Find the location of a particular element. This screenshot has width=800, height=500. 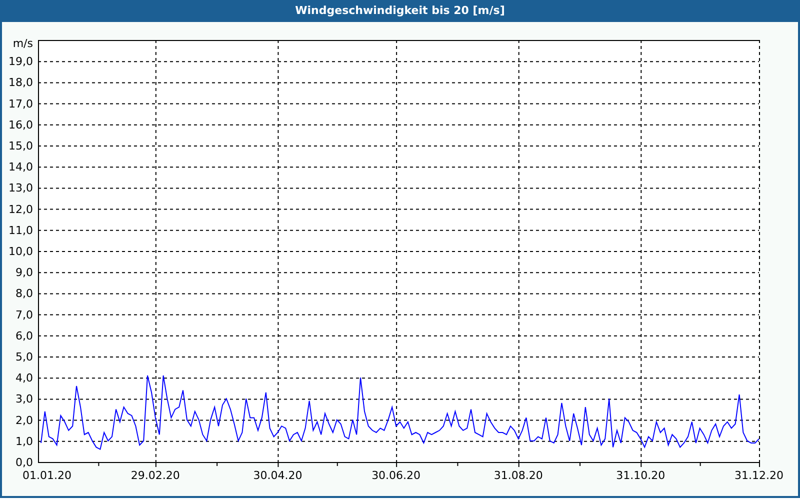

axis-label: 9,0 is located at coordinates (24, 273).